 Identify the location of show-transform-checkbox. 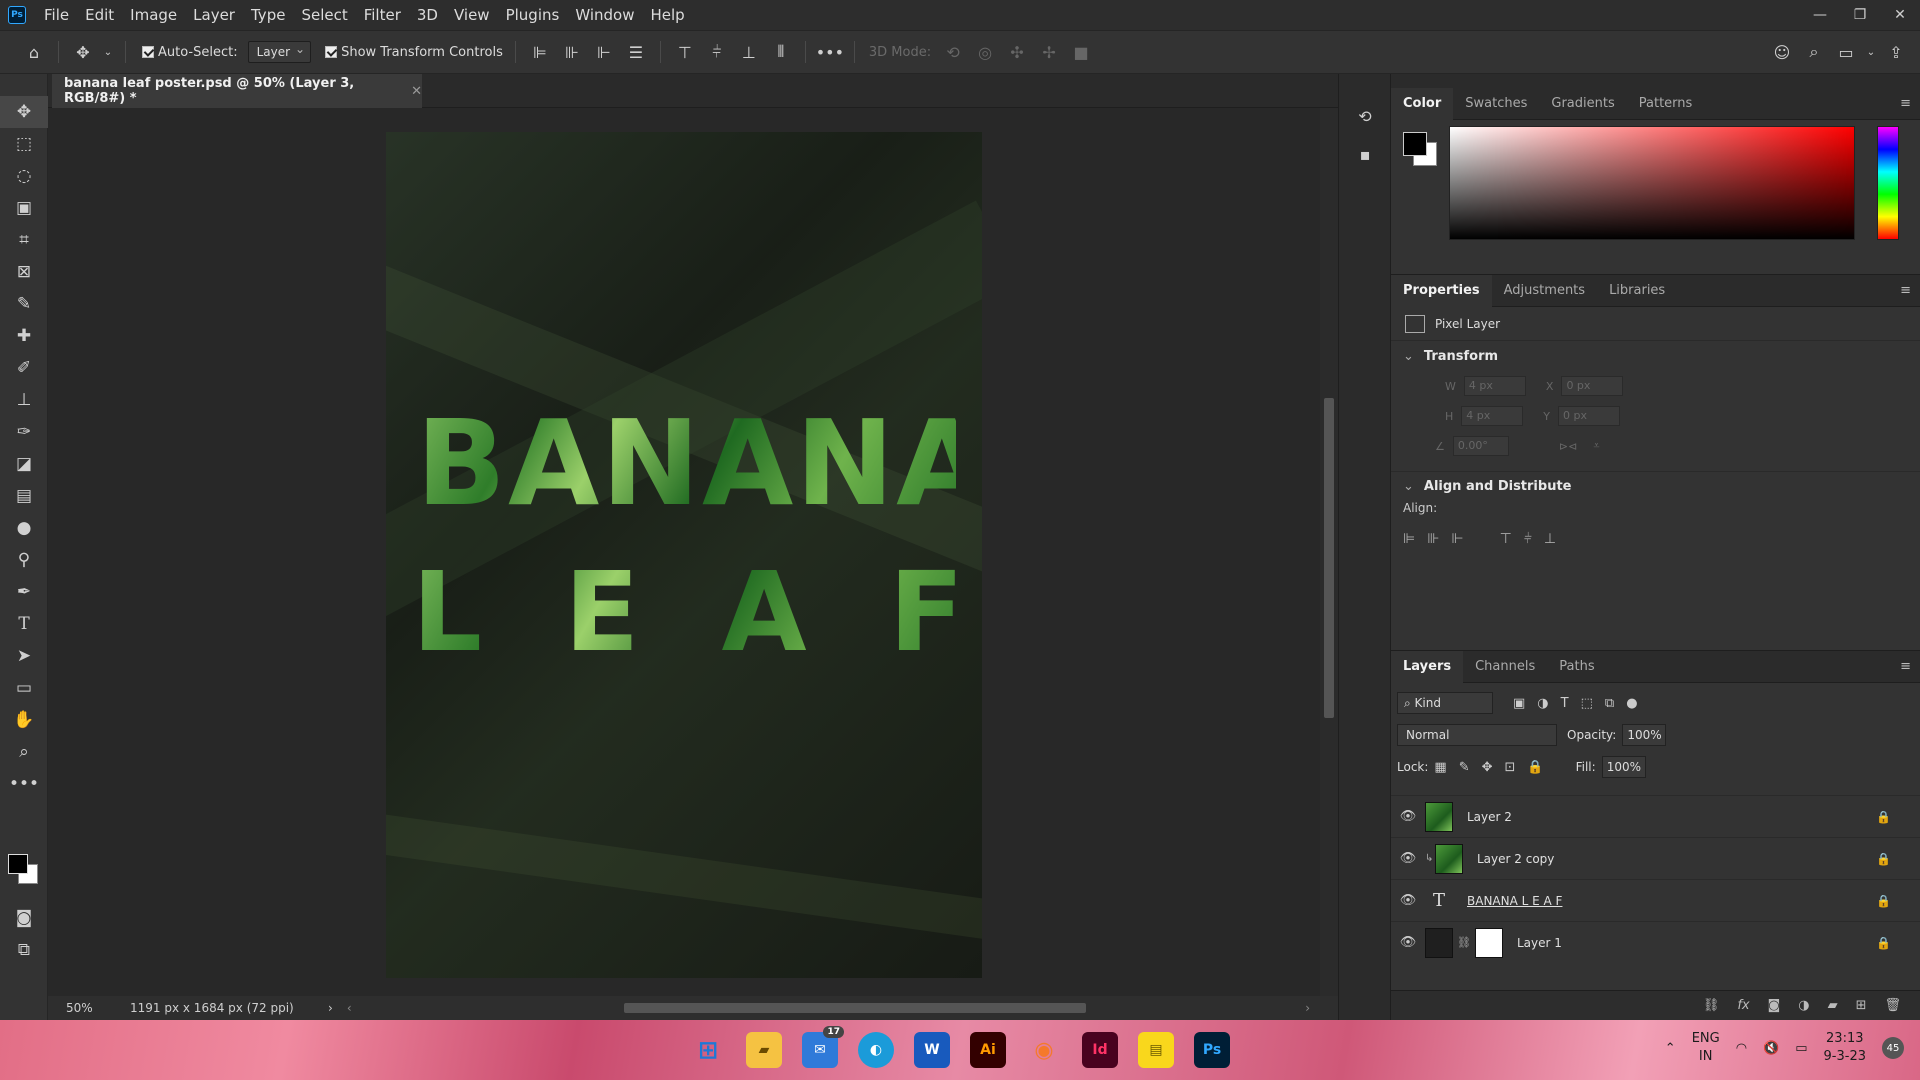
(331, 52).